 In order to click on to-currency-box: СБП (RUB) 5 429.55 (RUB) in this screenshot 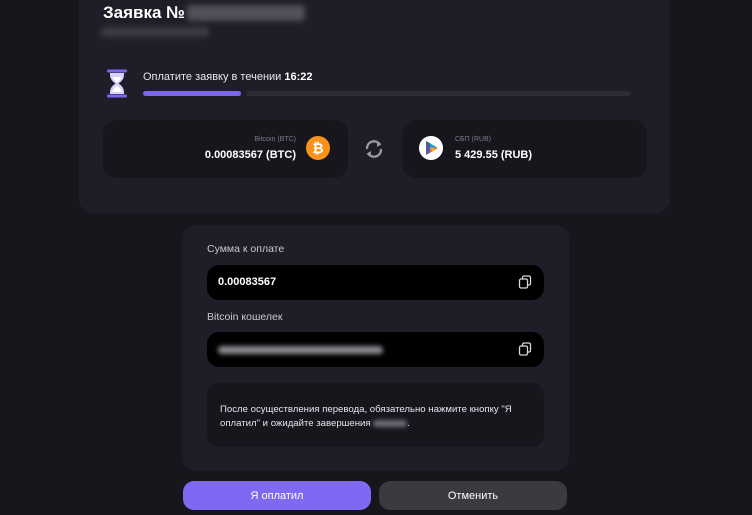, I will do `click(524, 149)`.